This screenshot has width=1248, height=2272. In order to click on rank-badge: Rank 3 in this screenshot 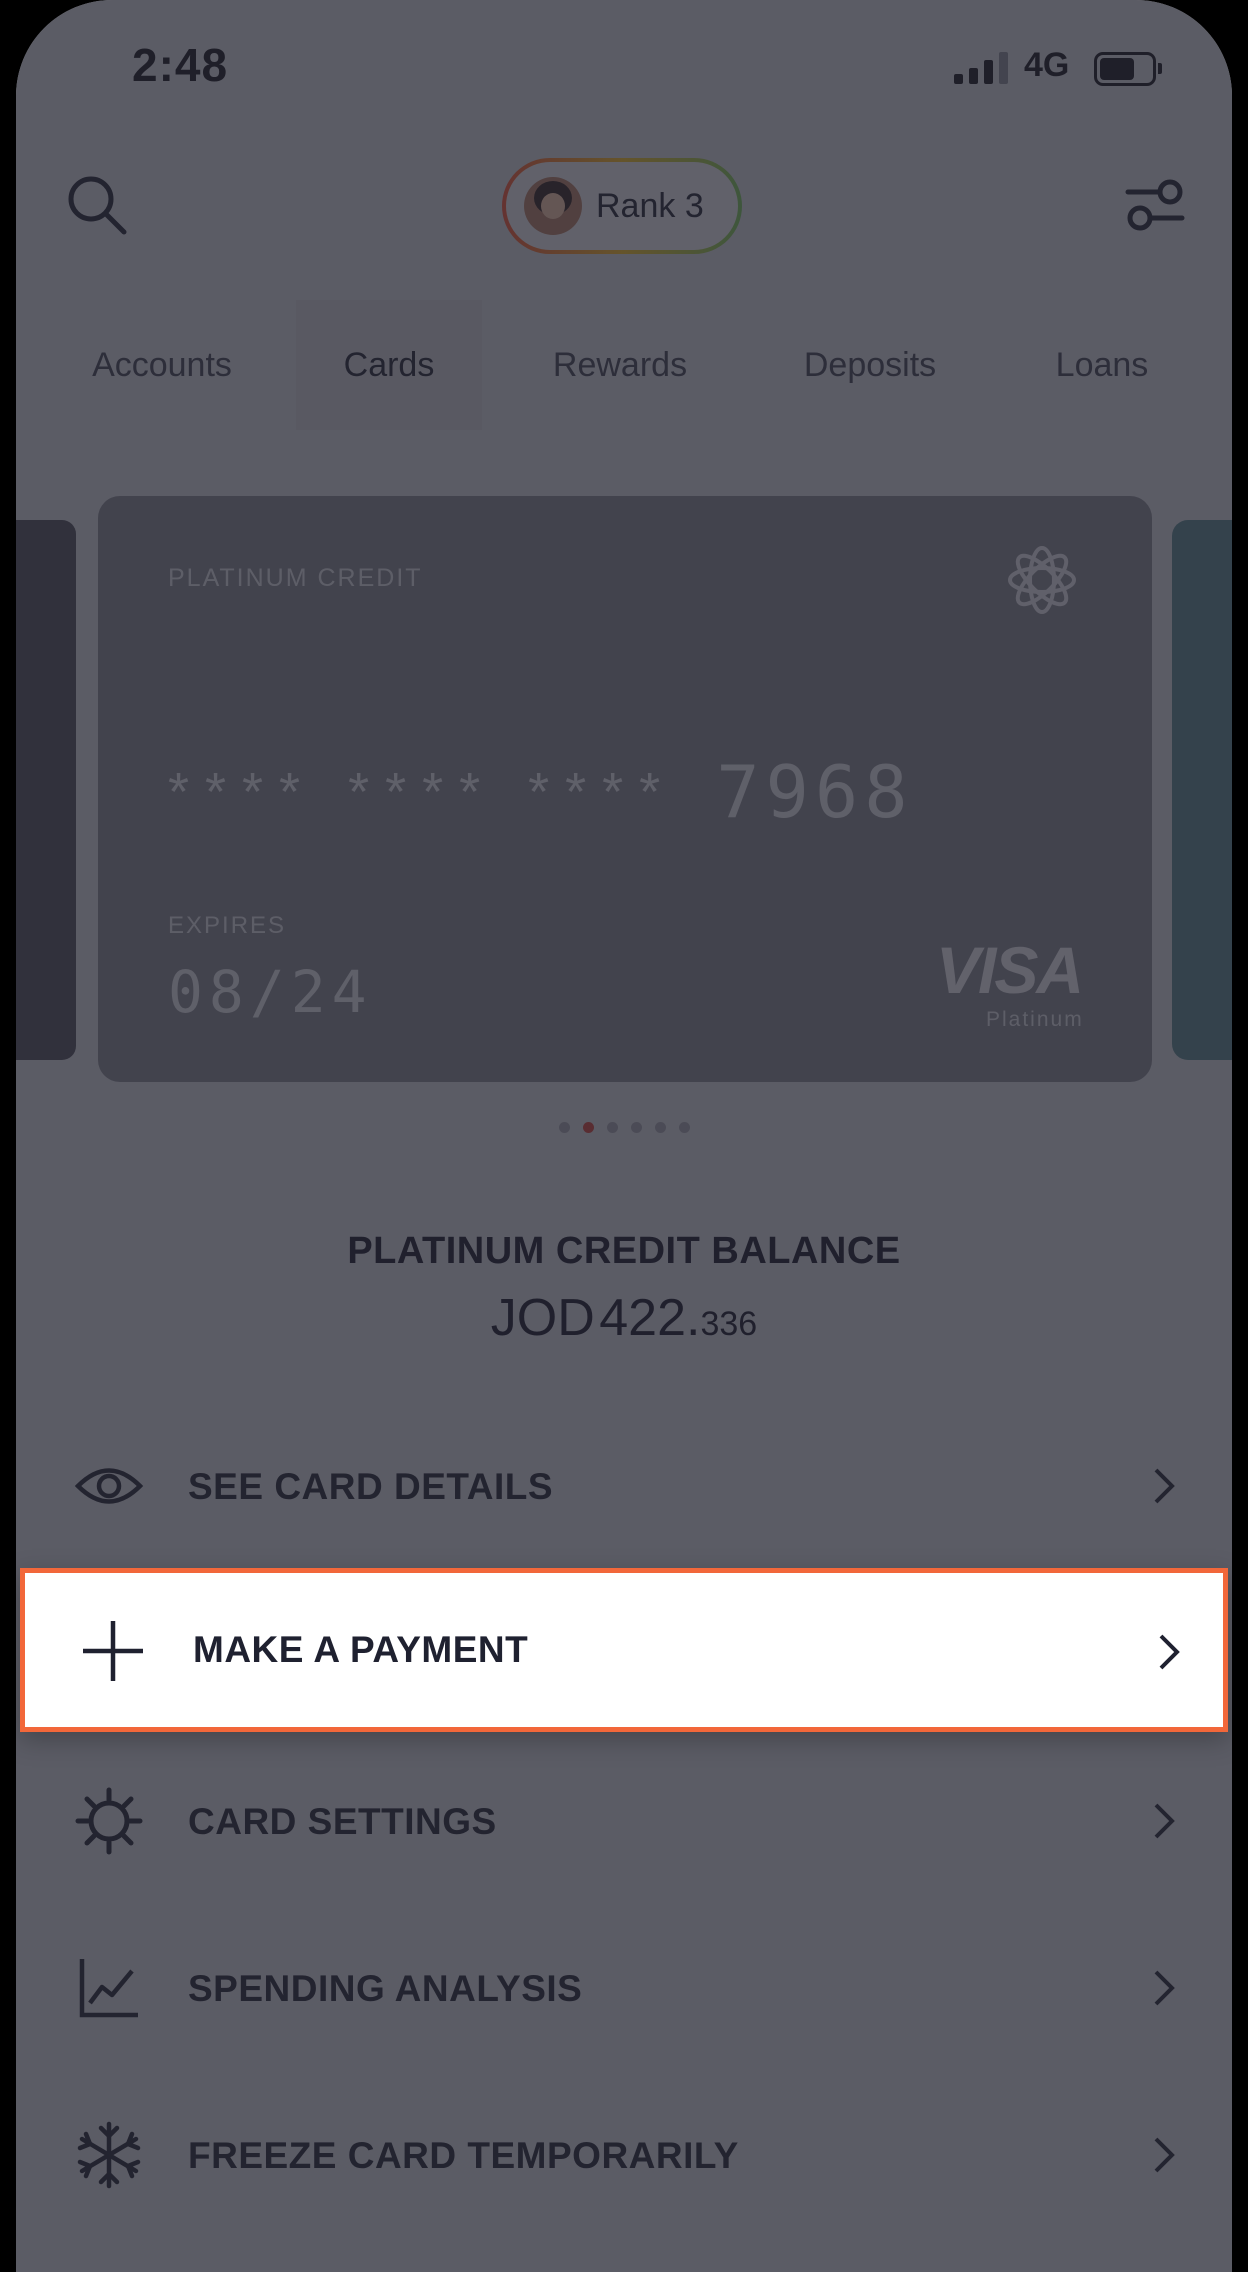, I will do `click(622, 206)`.